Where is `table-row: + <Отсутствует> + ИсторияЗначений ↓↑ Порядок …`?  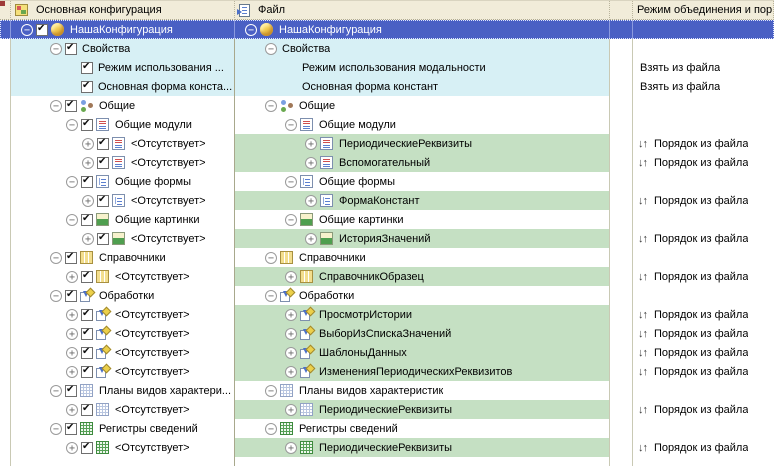 table-row: + <Отсутствует> + ИсторияЗначений ↓↑ Порядок … is located at coordinates (387, 238).